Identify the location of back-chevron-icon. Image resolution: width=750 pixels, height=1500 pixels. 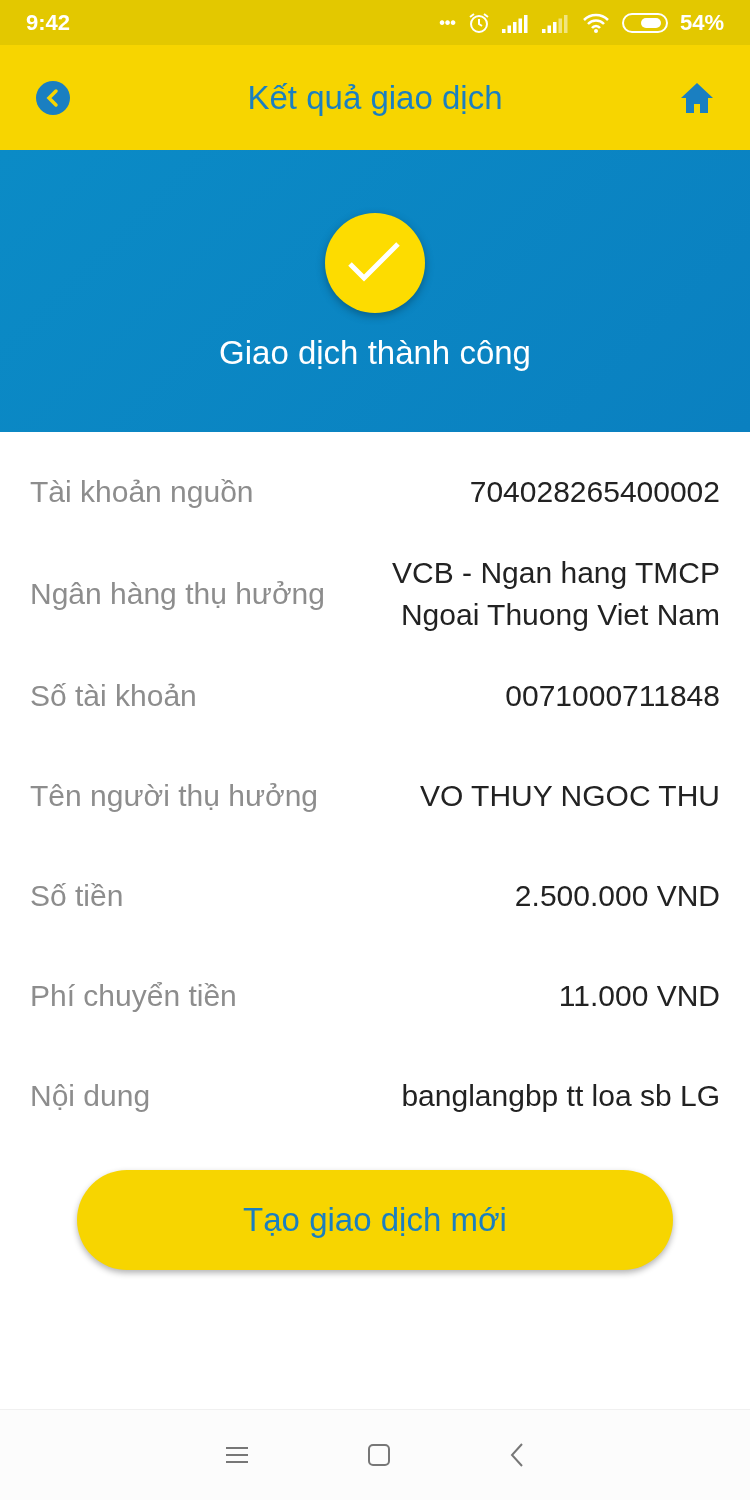
(517, 1455).